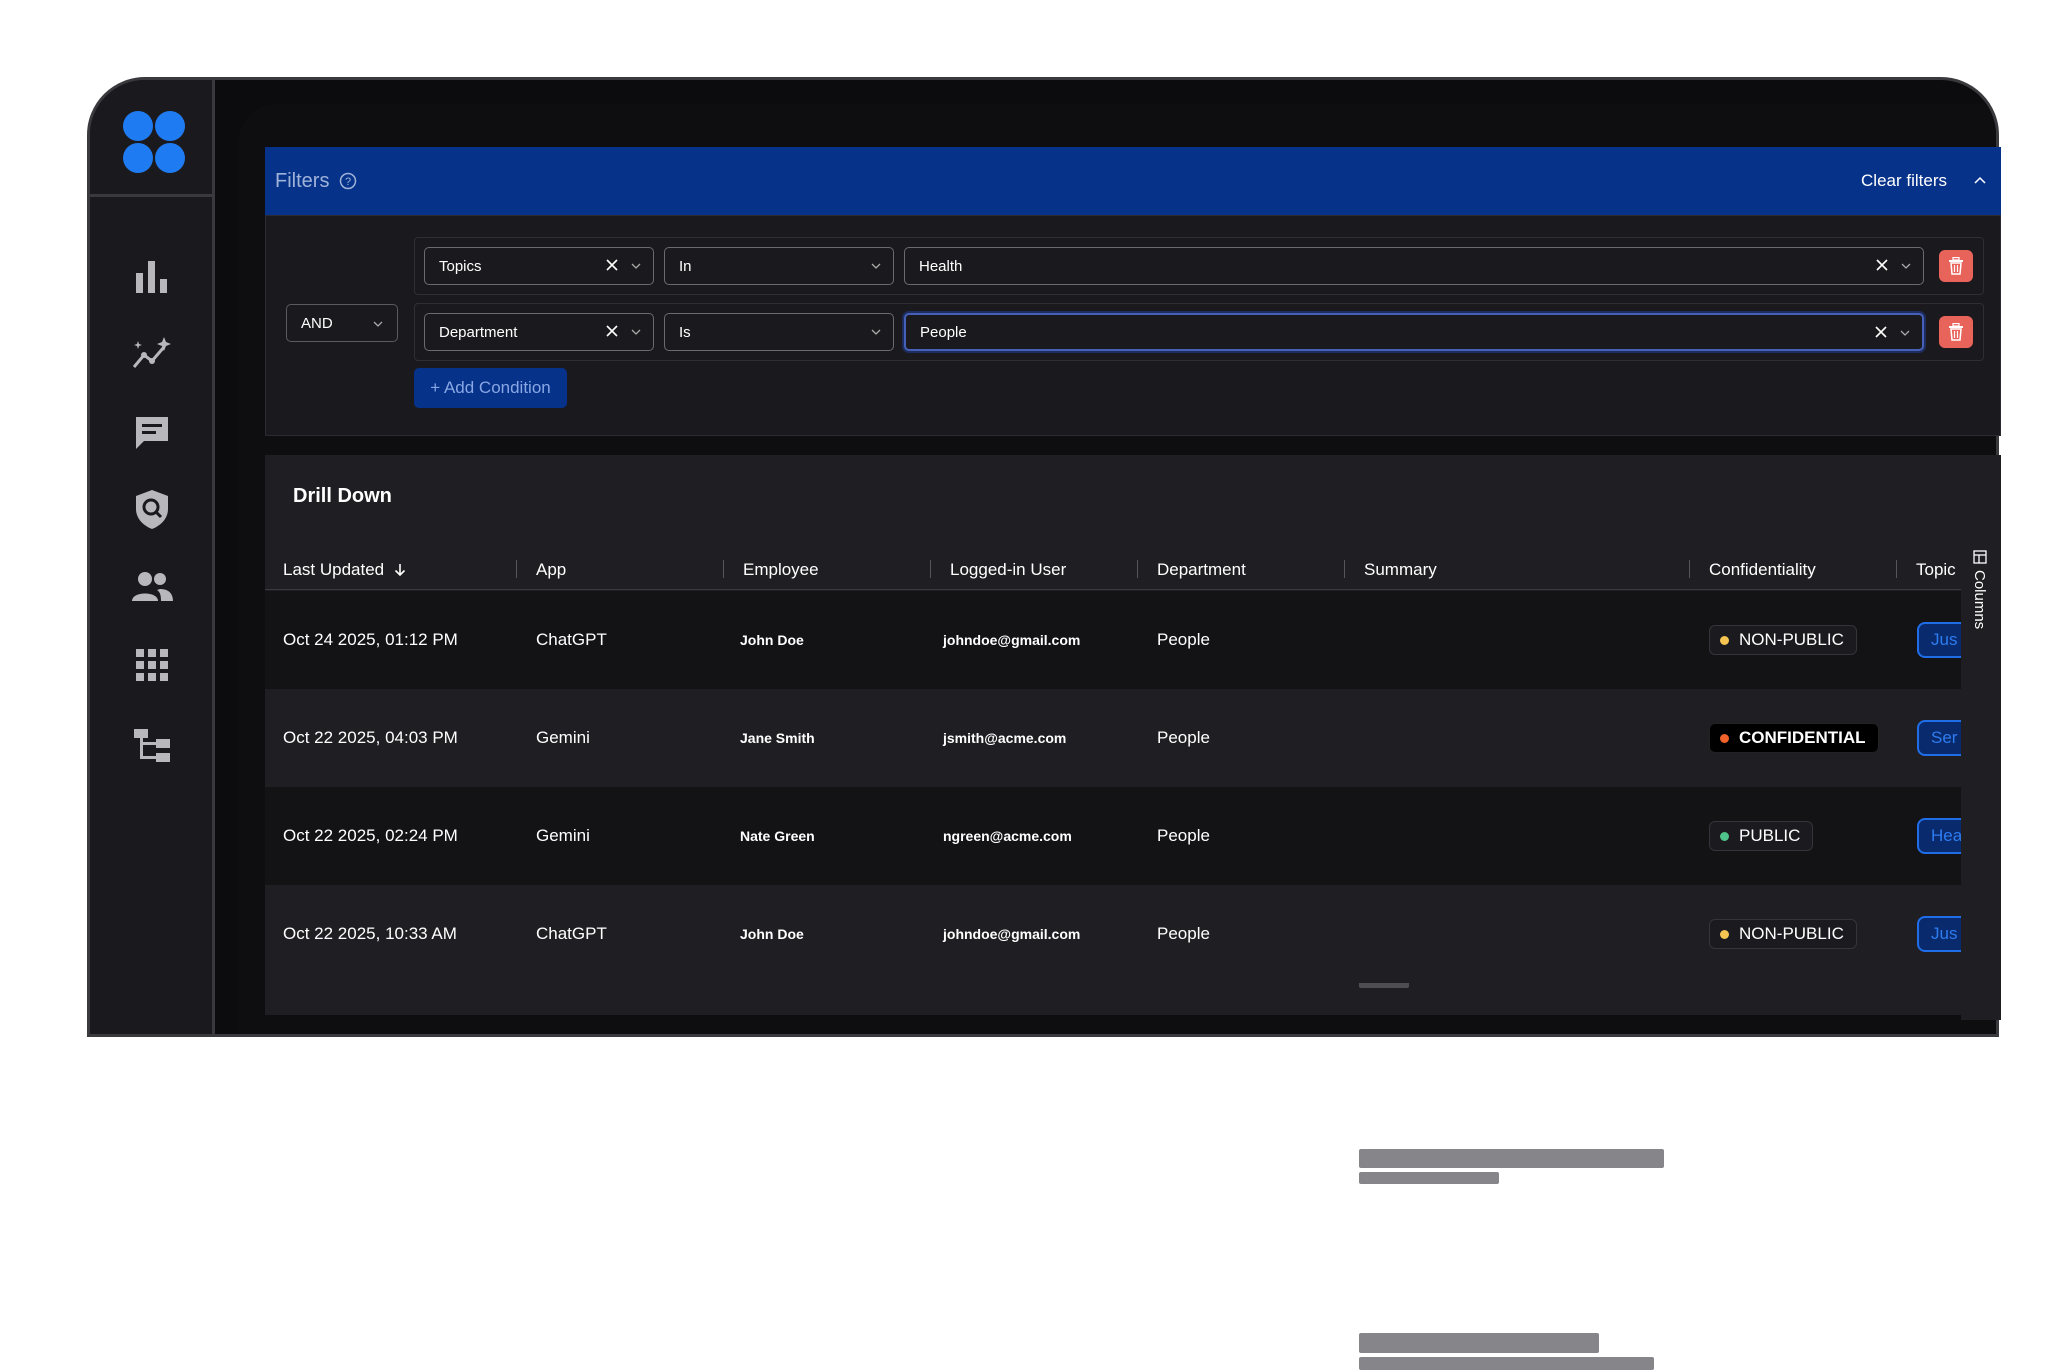  I want to click on condition-row: Topics In Health, so click(1199, 266).